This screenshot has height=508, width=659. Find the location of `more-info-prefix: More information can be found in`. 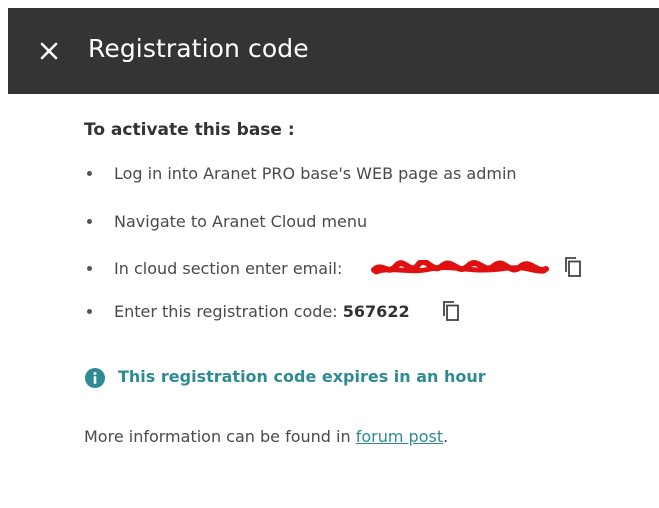

more-info-prefix: More information can be found in is located at coordinates (220, 436).